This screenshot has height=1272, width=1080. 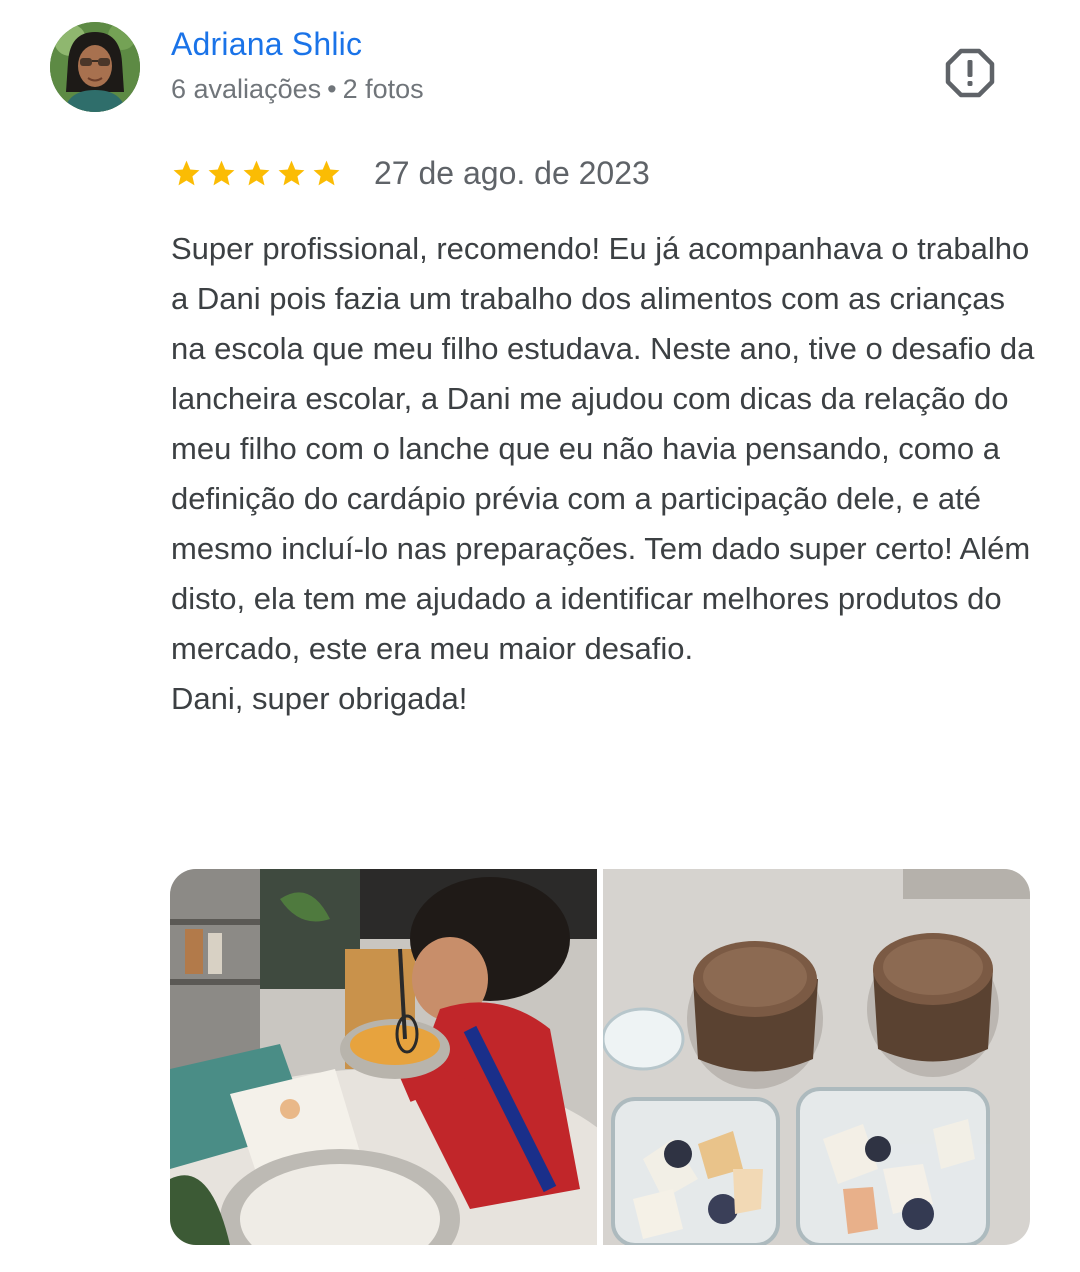 I want to click on review-date: 27 de ago. de 2023, so click(x=512, y=172).